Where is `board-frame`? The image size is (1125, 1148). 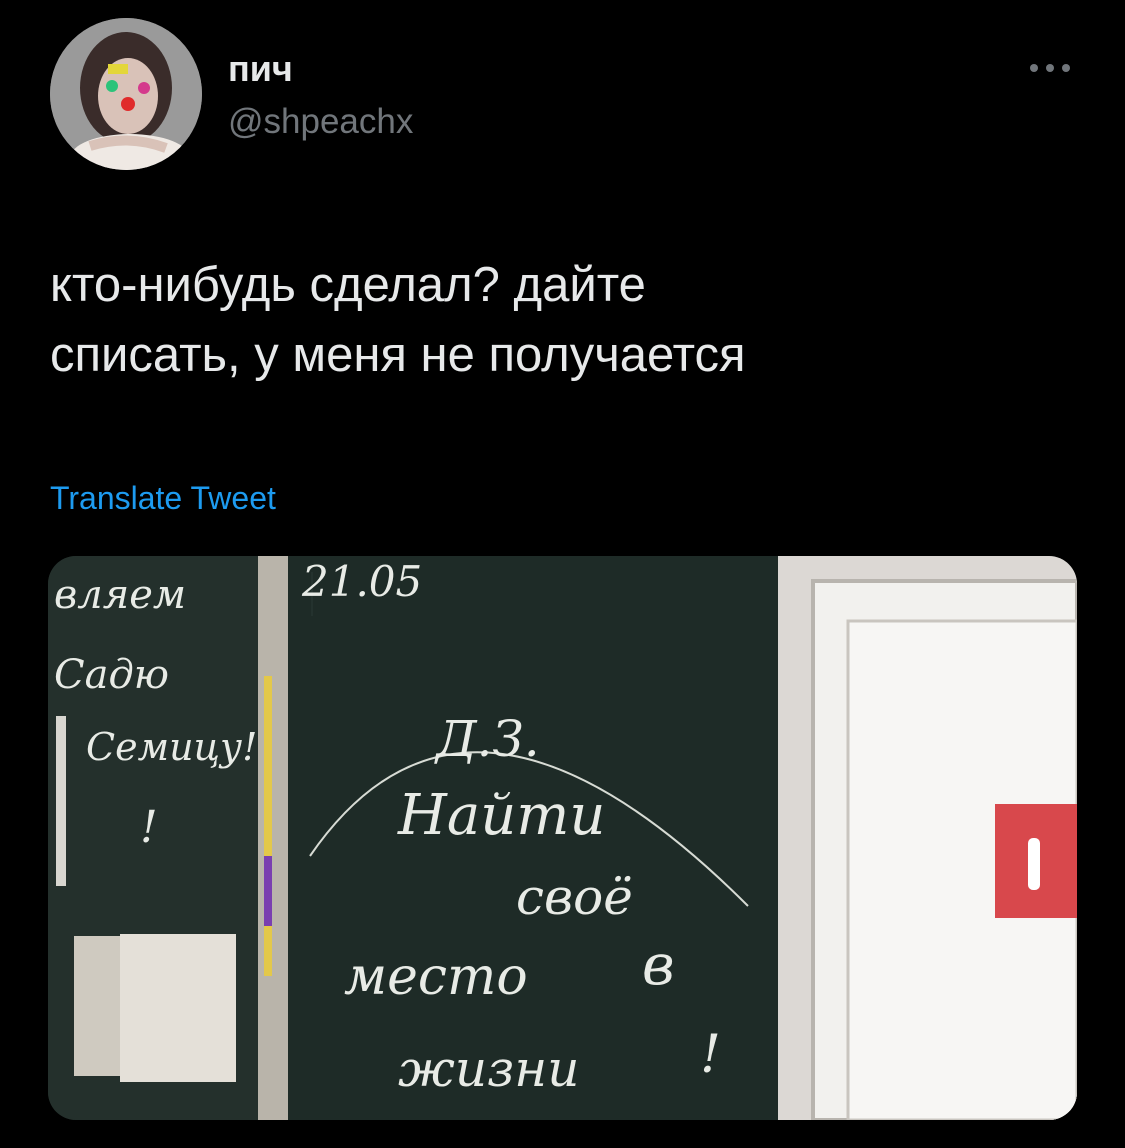
board-frame is located at coordinates (273, 838).